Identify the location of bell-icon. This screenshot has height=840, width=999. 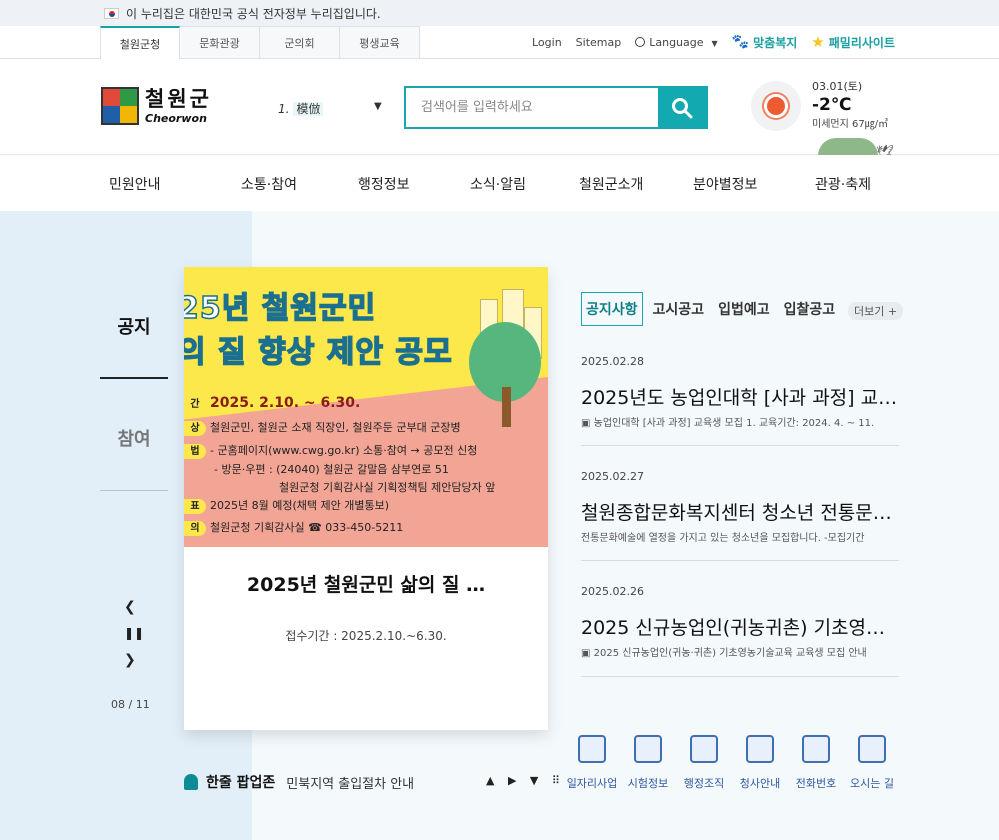
(191, 782).